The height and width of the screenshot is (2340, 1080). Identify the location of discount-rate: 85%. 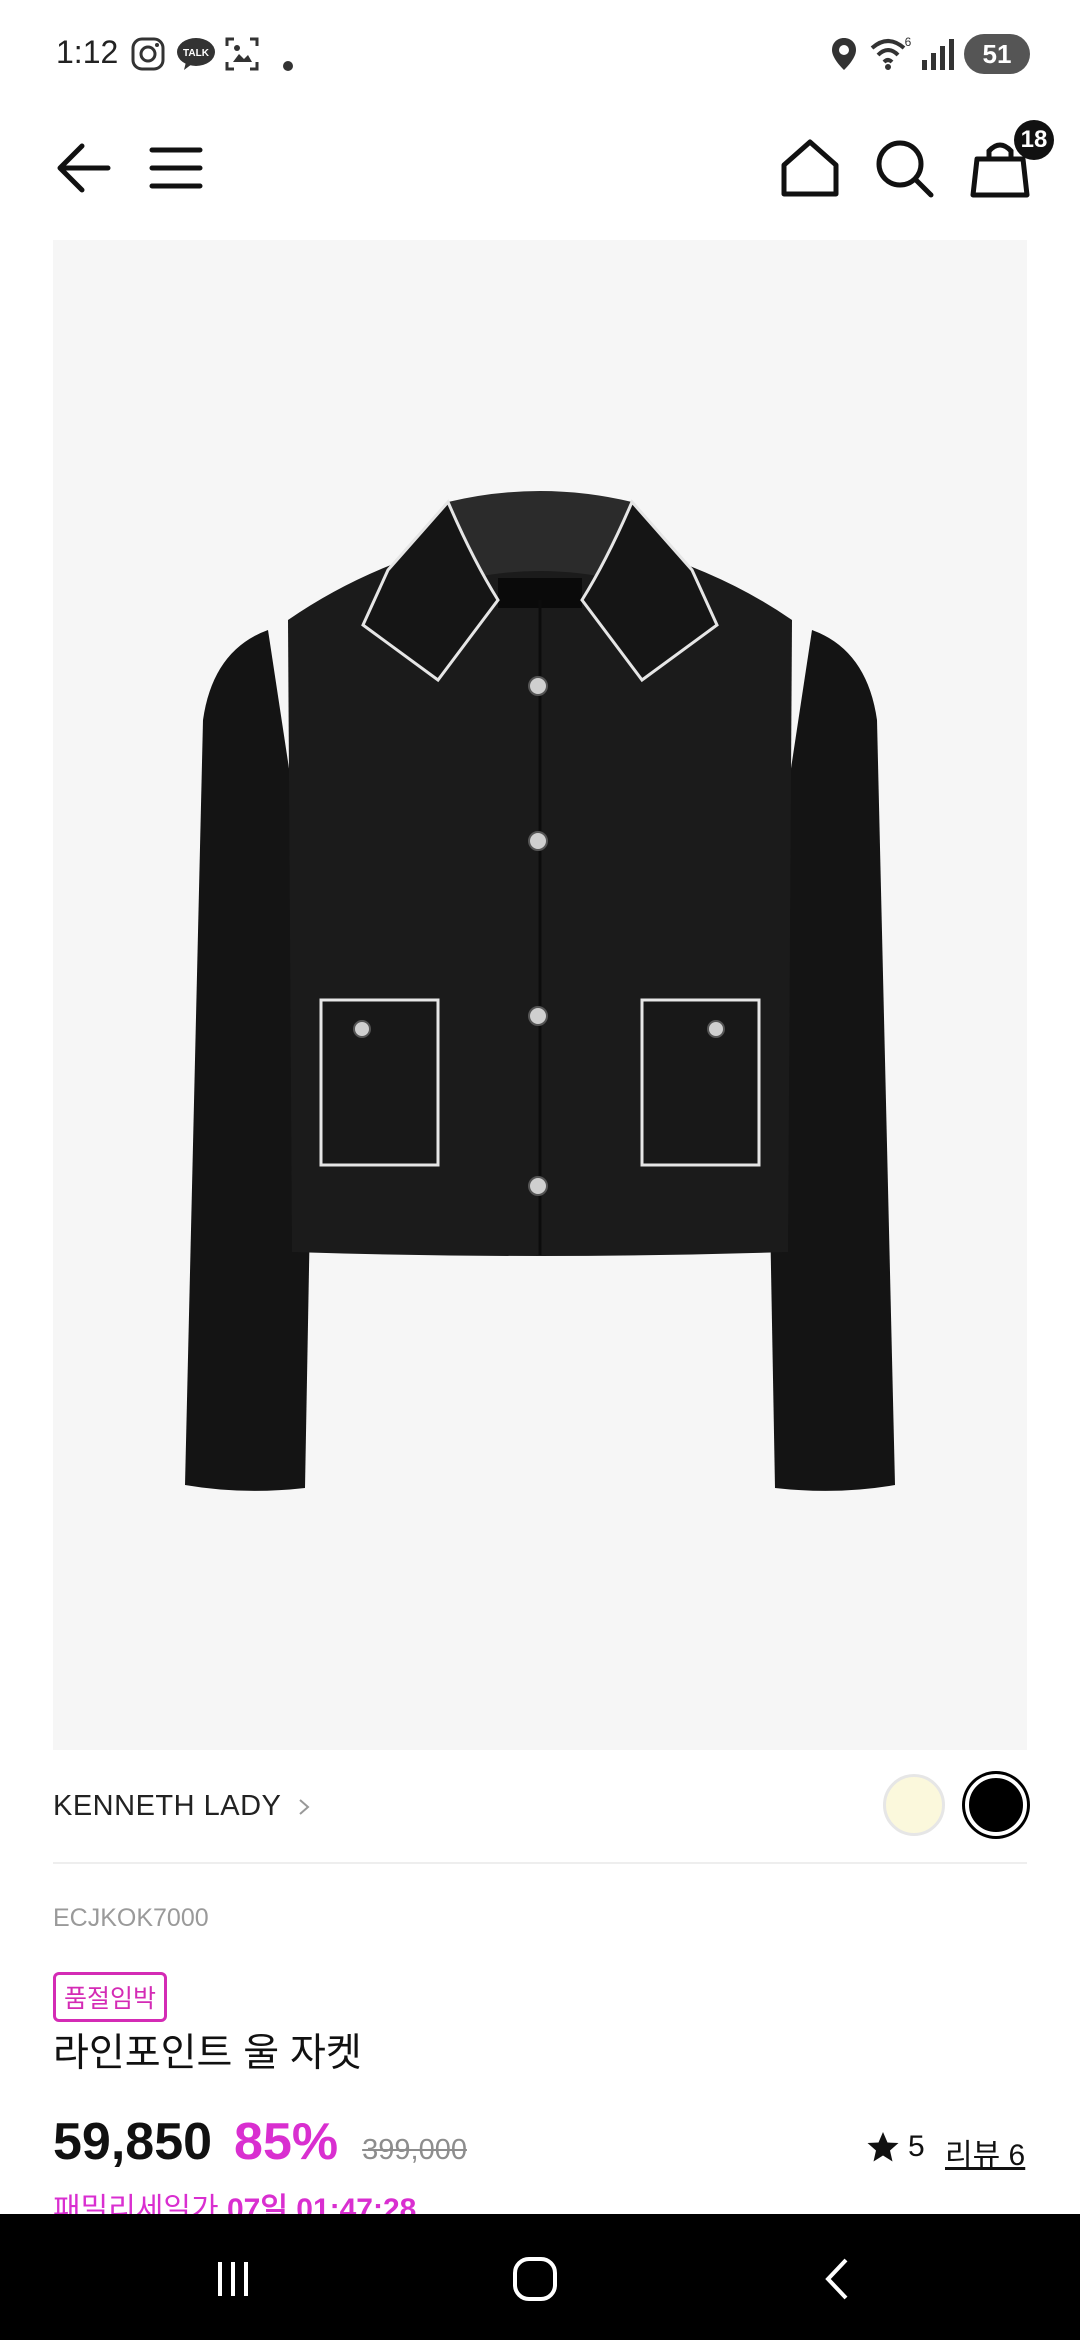
(286, 2142).